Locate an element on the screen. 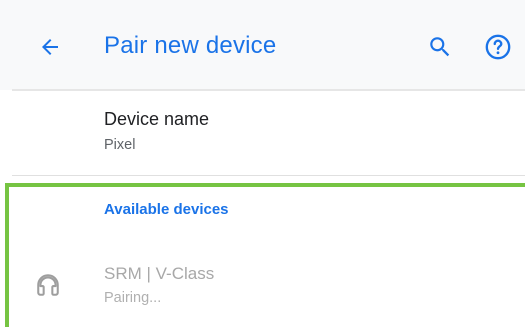 The width and height of the screenshot is (525, 327). help-icon is located at coordinates (498, 47).